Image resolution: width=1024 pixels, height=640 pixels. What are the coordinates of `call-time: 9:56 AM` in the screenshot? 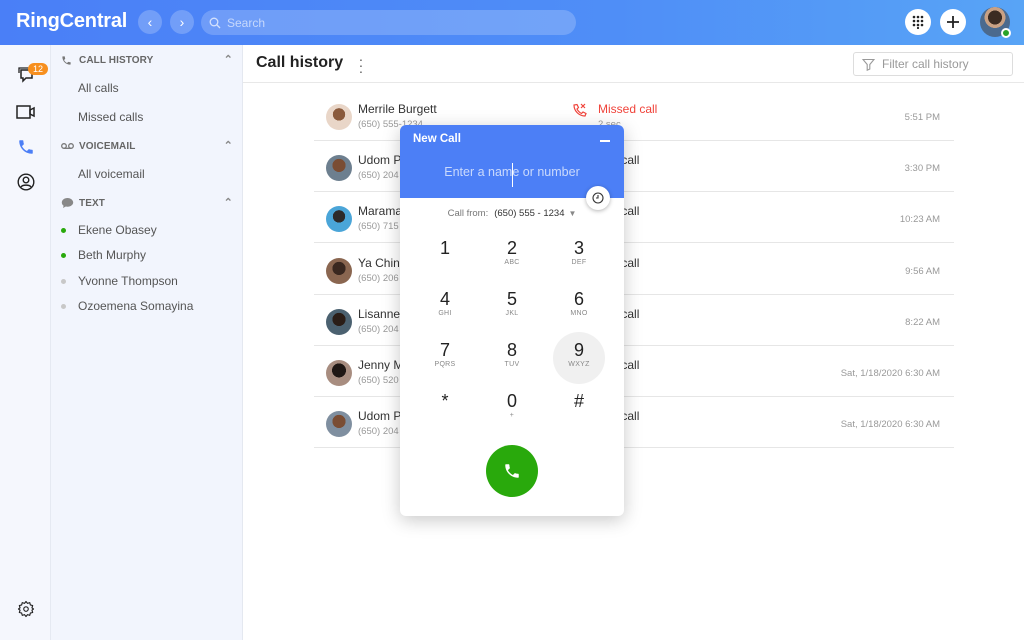 It's located at (922, 271).